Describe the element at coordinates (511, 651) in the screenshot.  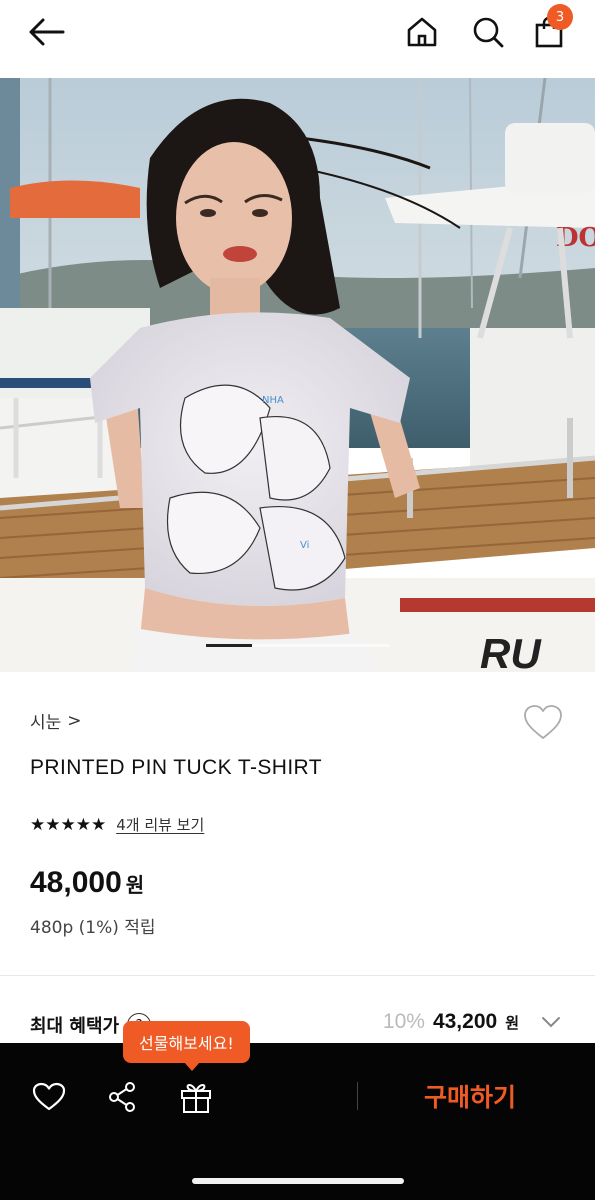
I see `svg-text: RU` at that location.